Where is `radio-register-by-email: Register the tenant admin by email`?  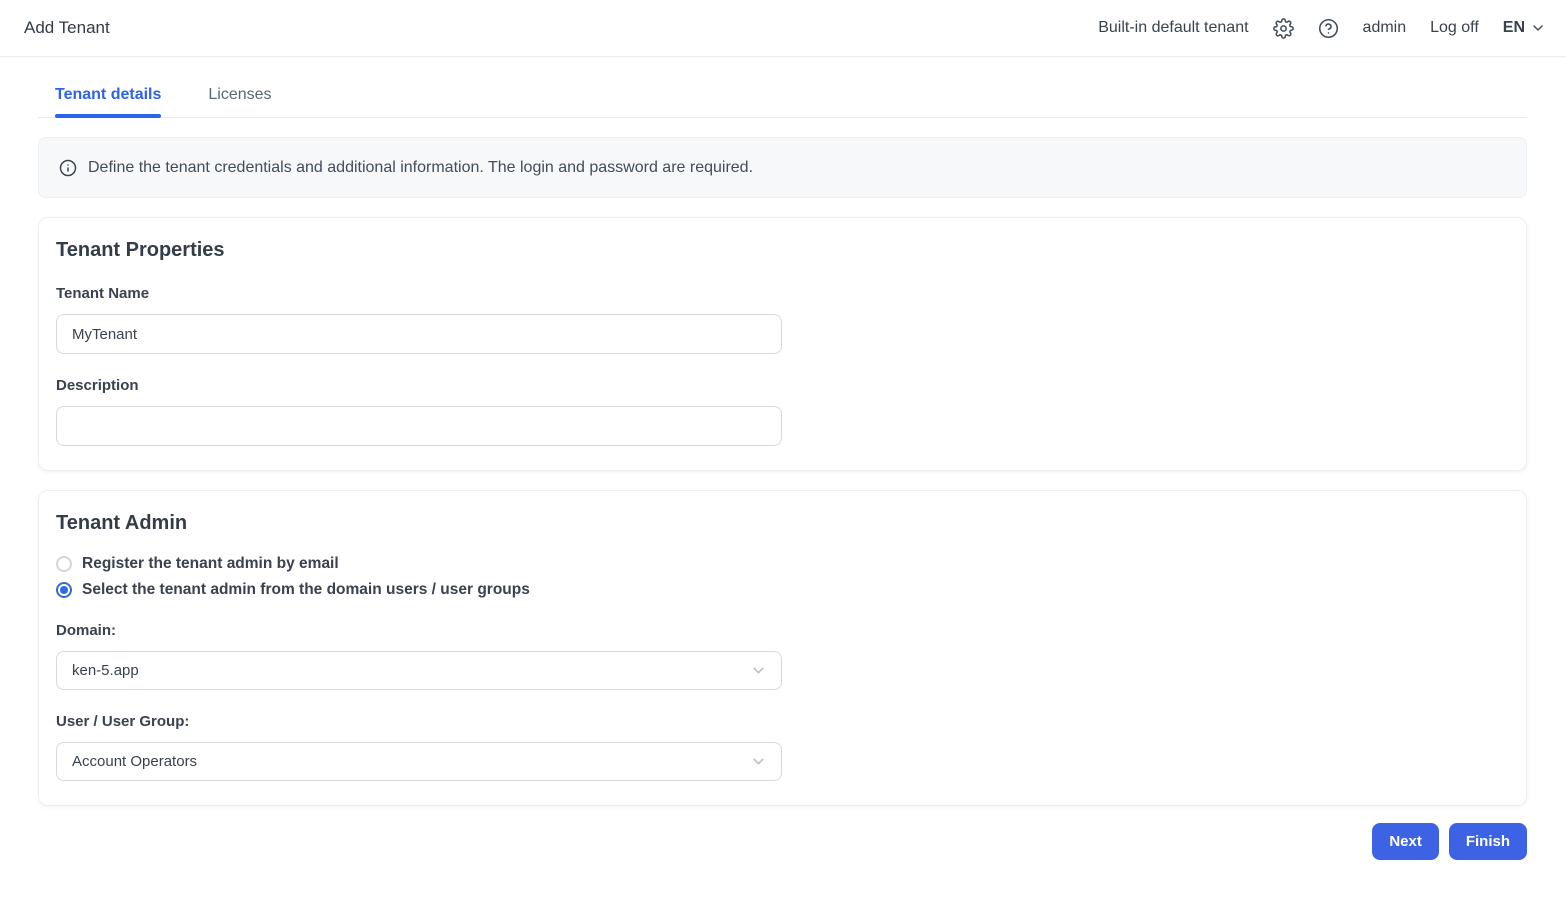
radio-register-by-email: Register the tenant admin by email is located at coordinates (782, 564).